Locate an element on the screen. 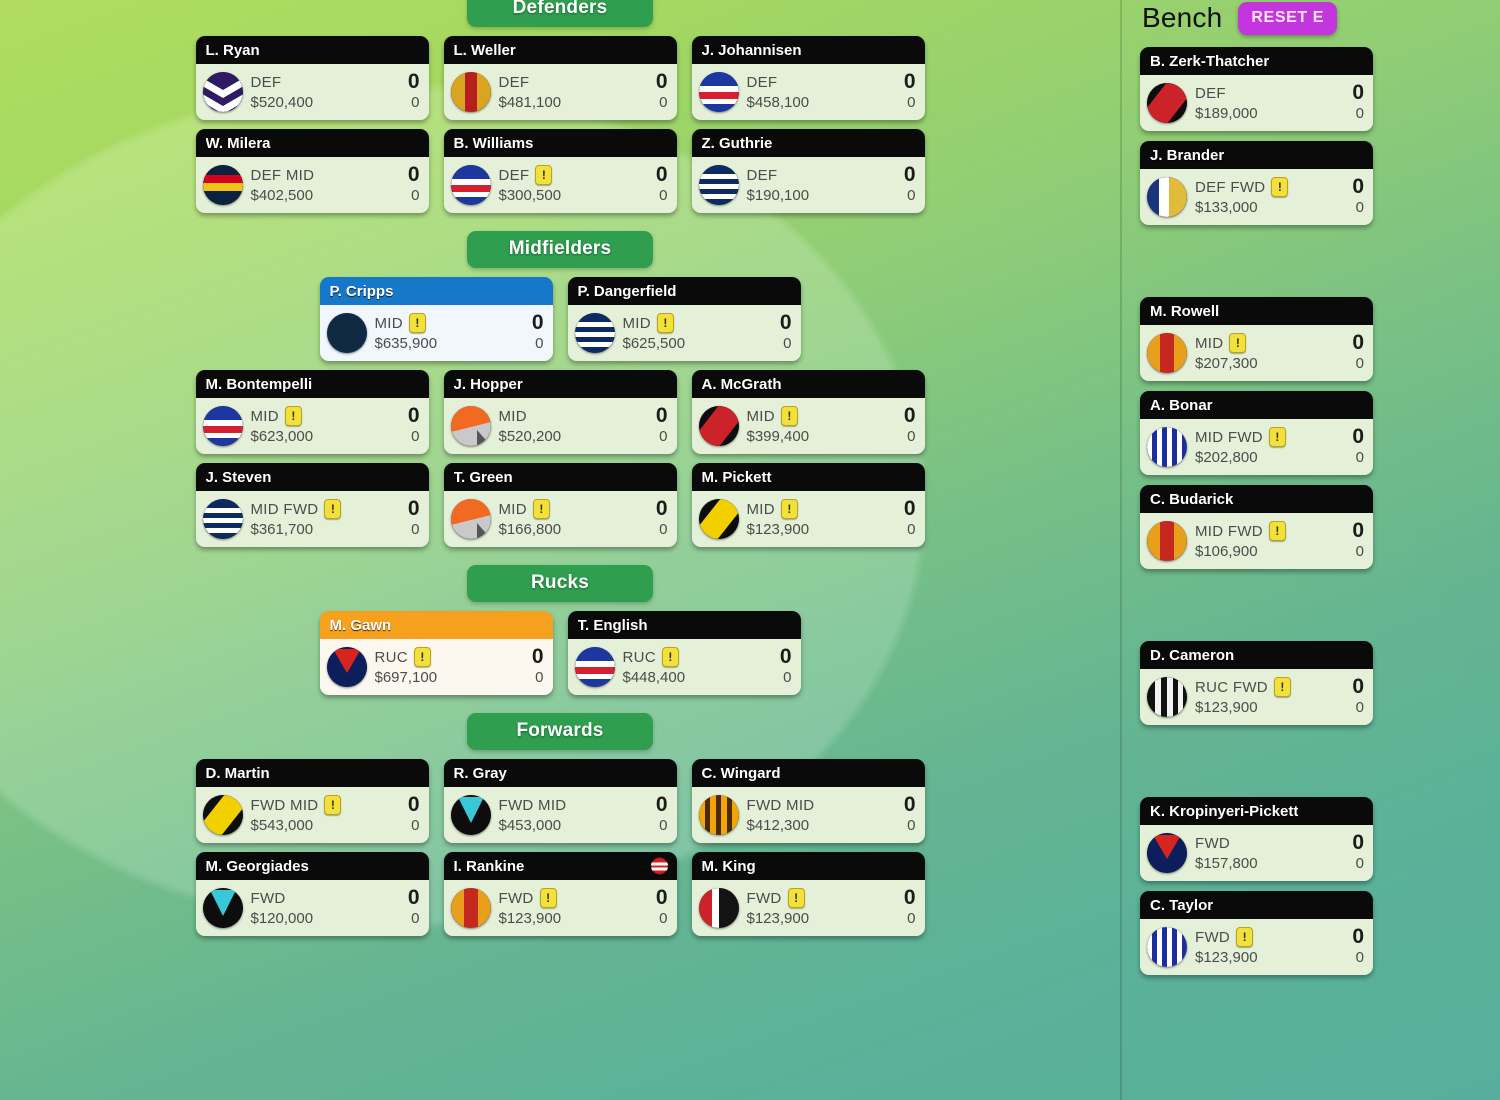 Image resolution: width=1500 pixels, height=1100 pixels. player-card-body: RUC! $697,100 0 0 is located at coordinates (436, 667).